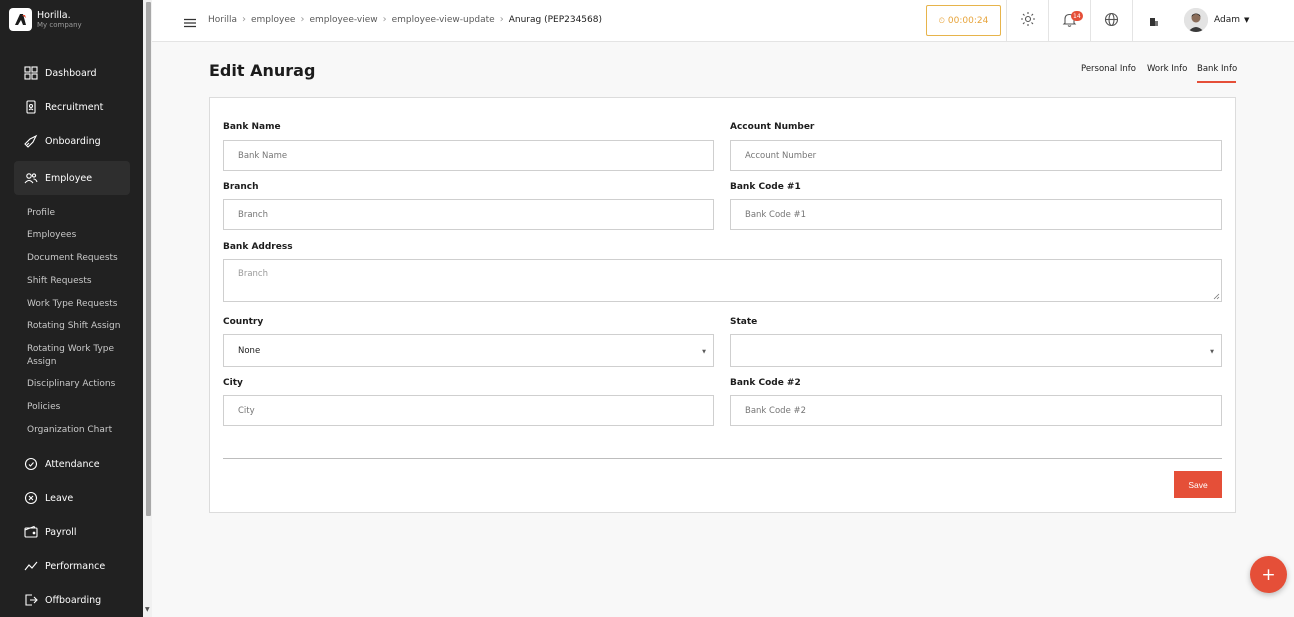 This screenshot has height=617, width=1294. I want to click on sidebar-item-label: Attendance, so click(72, 464).